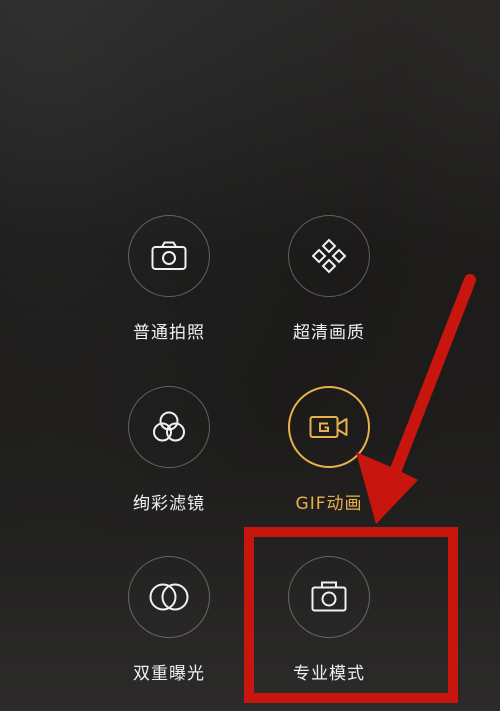 The image size is (500, 711). I want to click on mode-normal-photo-label: 普通拍照, so click(169, 333).